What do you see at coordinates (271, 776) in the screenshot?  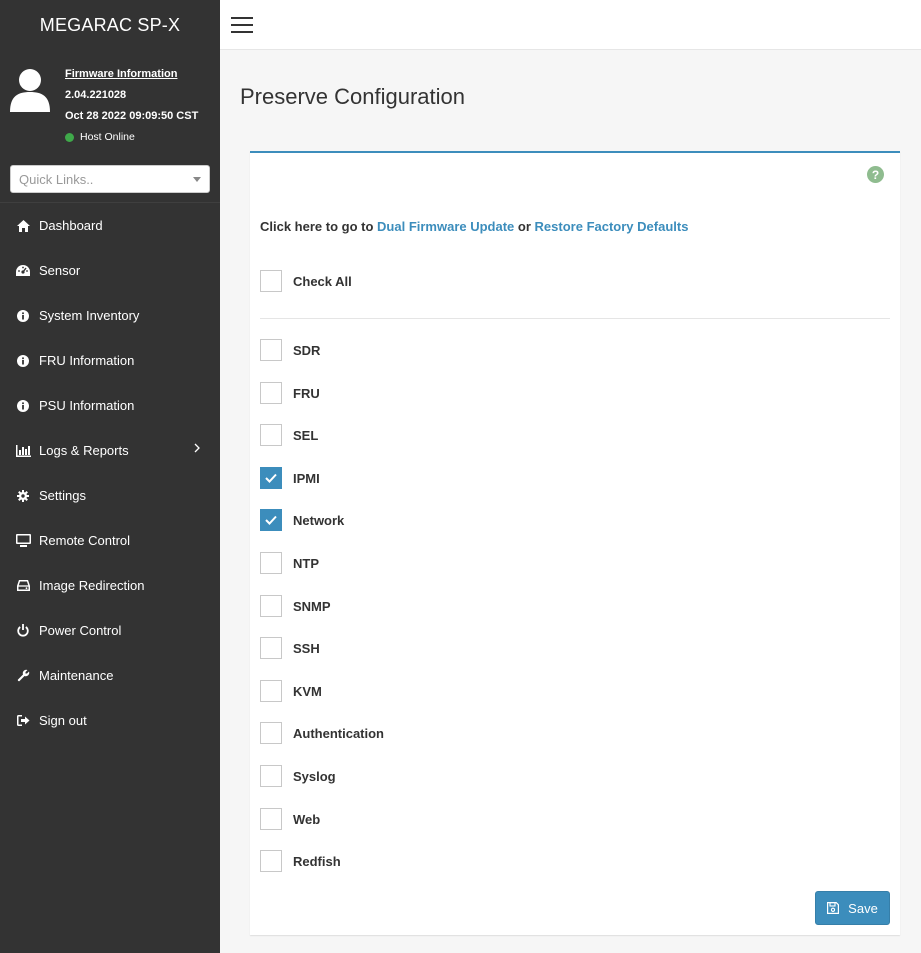 I see `syslog-checkbox` at bounding box center [271, 776].